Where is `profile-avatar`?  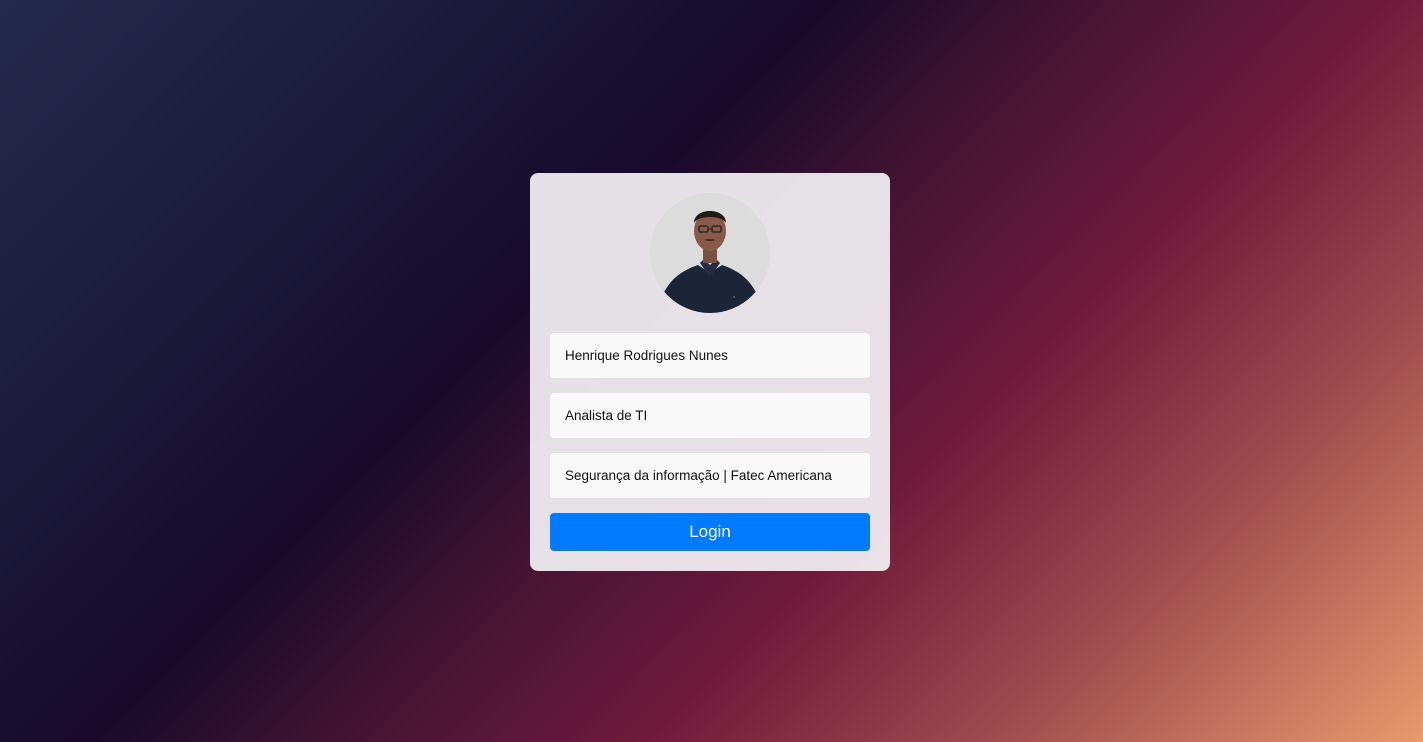
profile-avatar is located at coordinates (710, 253).